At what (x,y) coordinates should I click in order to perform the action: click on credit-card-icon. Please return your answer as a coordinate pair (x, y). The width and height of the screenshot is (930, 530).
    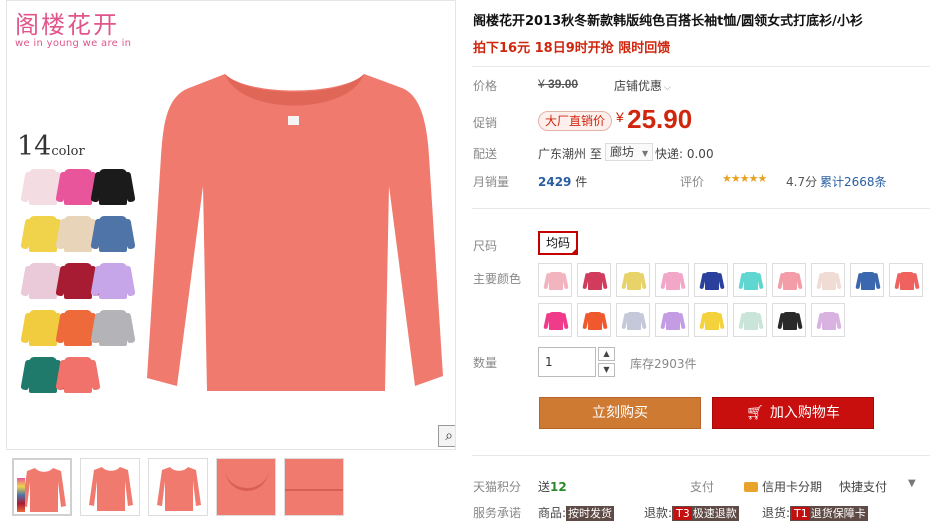
    Looking at the image, I should click on (751, 487).